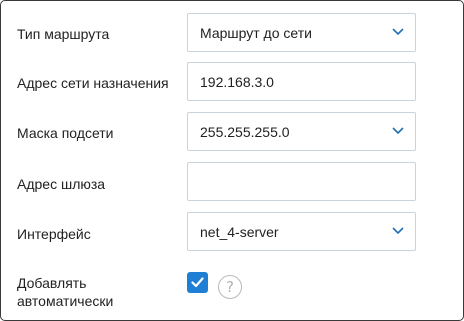  I want to click on route-type-select: Маршрут до сети, so click(301, 32).